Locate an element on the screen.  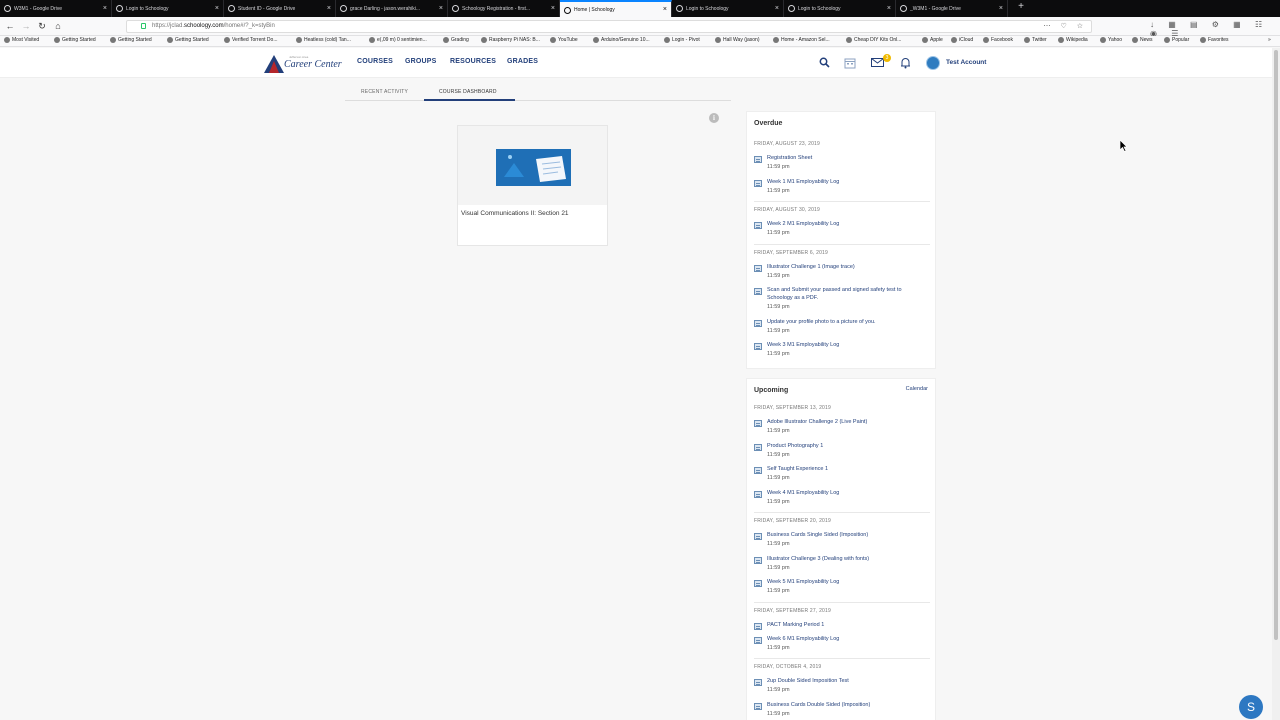
event-link: PACT Marking Period 1 is located at coordinates (842, 626).